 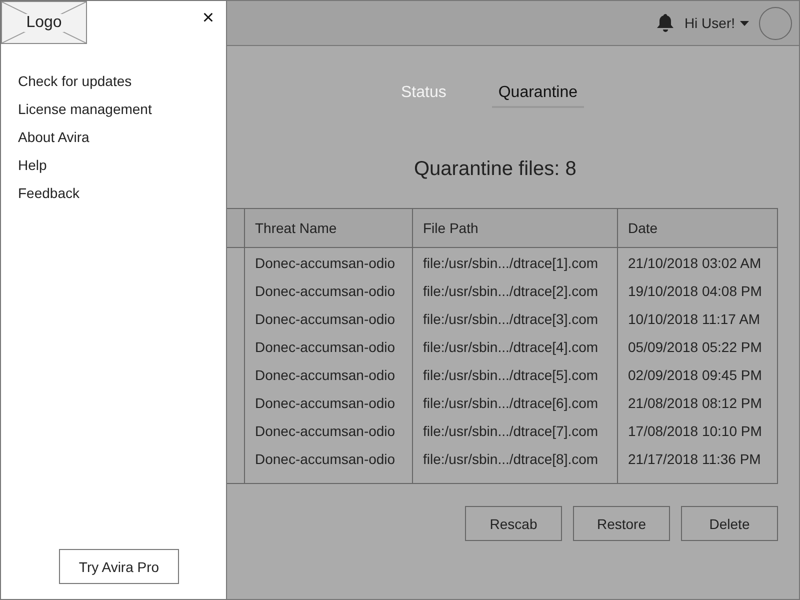 What do you see at coordinates (119, 566) in the screenshot?
I see `try-pro-button: Try Avira Pro` at bounding box center [119, 566].